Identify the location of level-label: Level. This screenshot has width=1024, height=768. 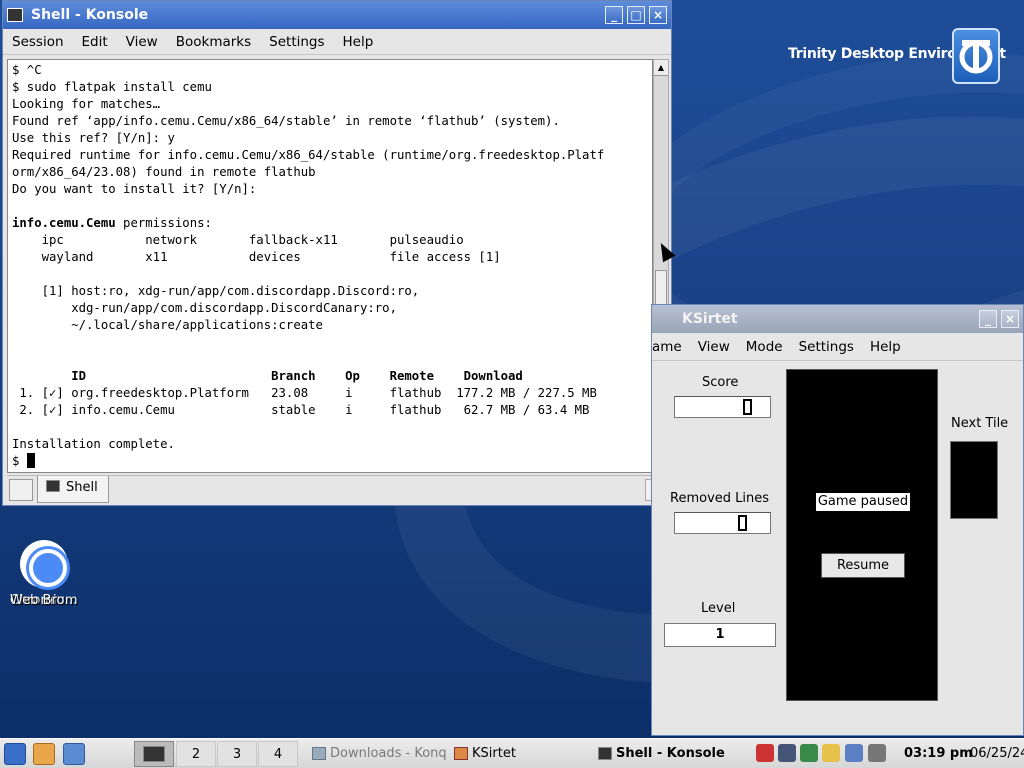
(718, 608).